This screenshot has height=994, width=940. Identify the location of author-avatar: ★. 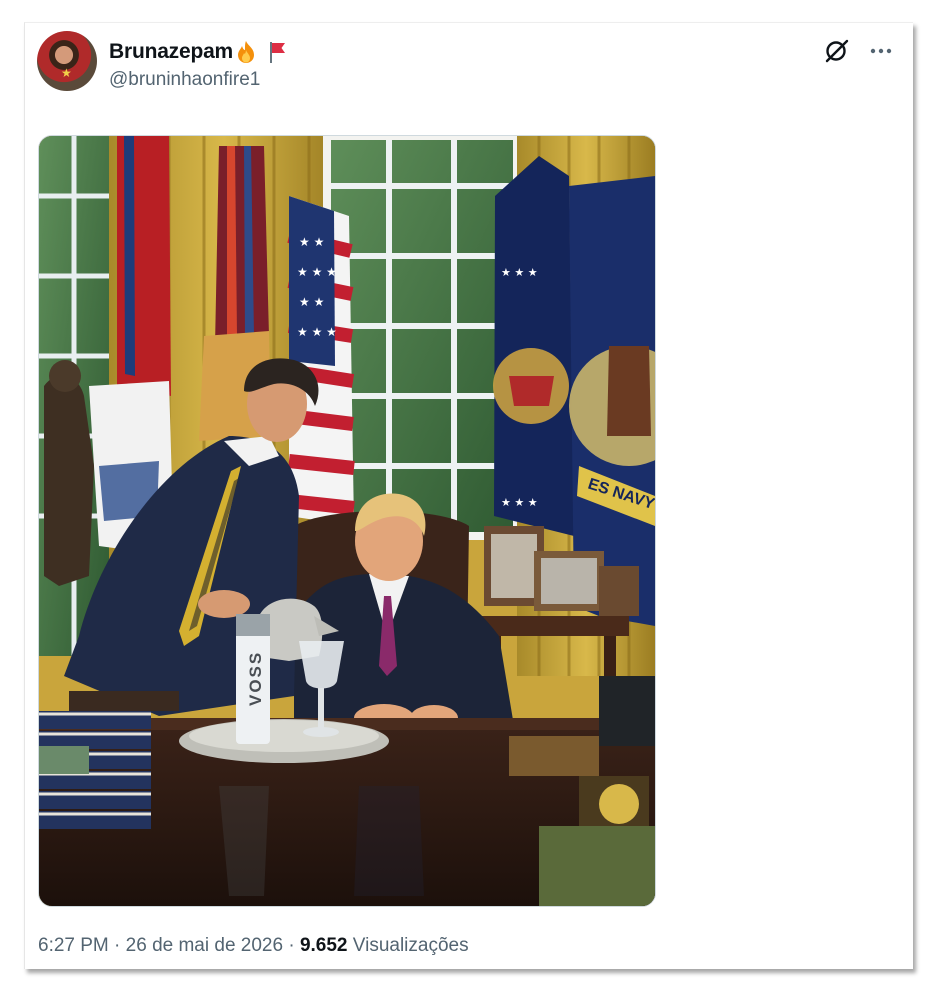
(67, 61).